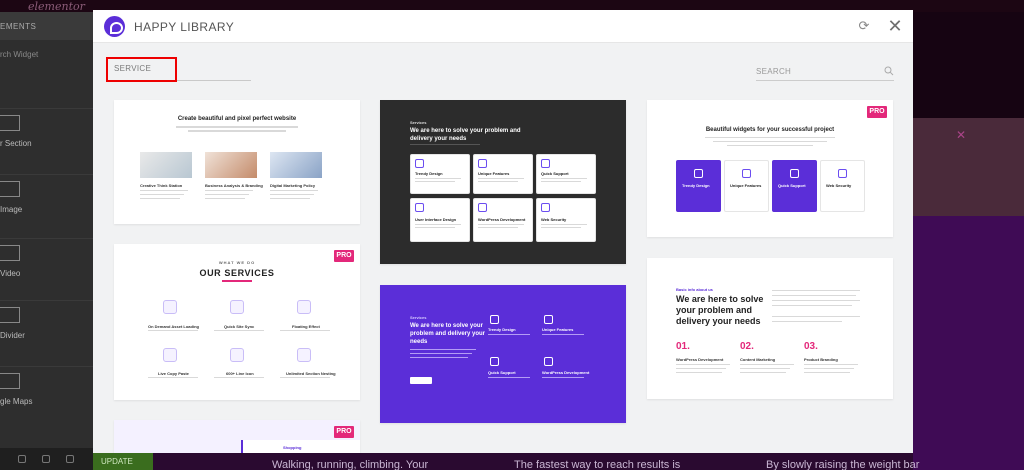 Image resolution: width=1024 pixels, height=470 pixels. I want to click on widget-label: Image, so click(11, 209).